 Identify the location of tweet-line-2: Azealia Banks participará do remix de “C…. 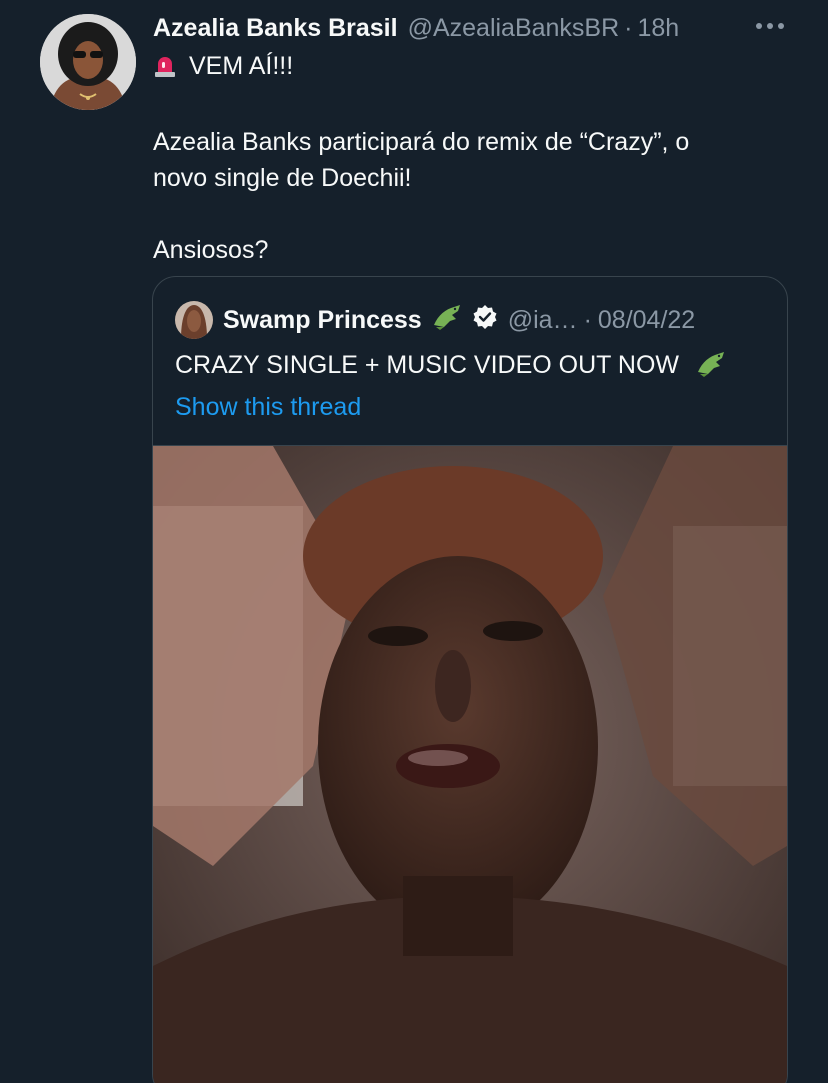
(421, 142).